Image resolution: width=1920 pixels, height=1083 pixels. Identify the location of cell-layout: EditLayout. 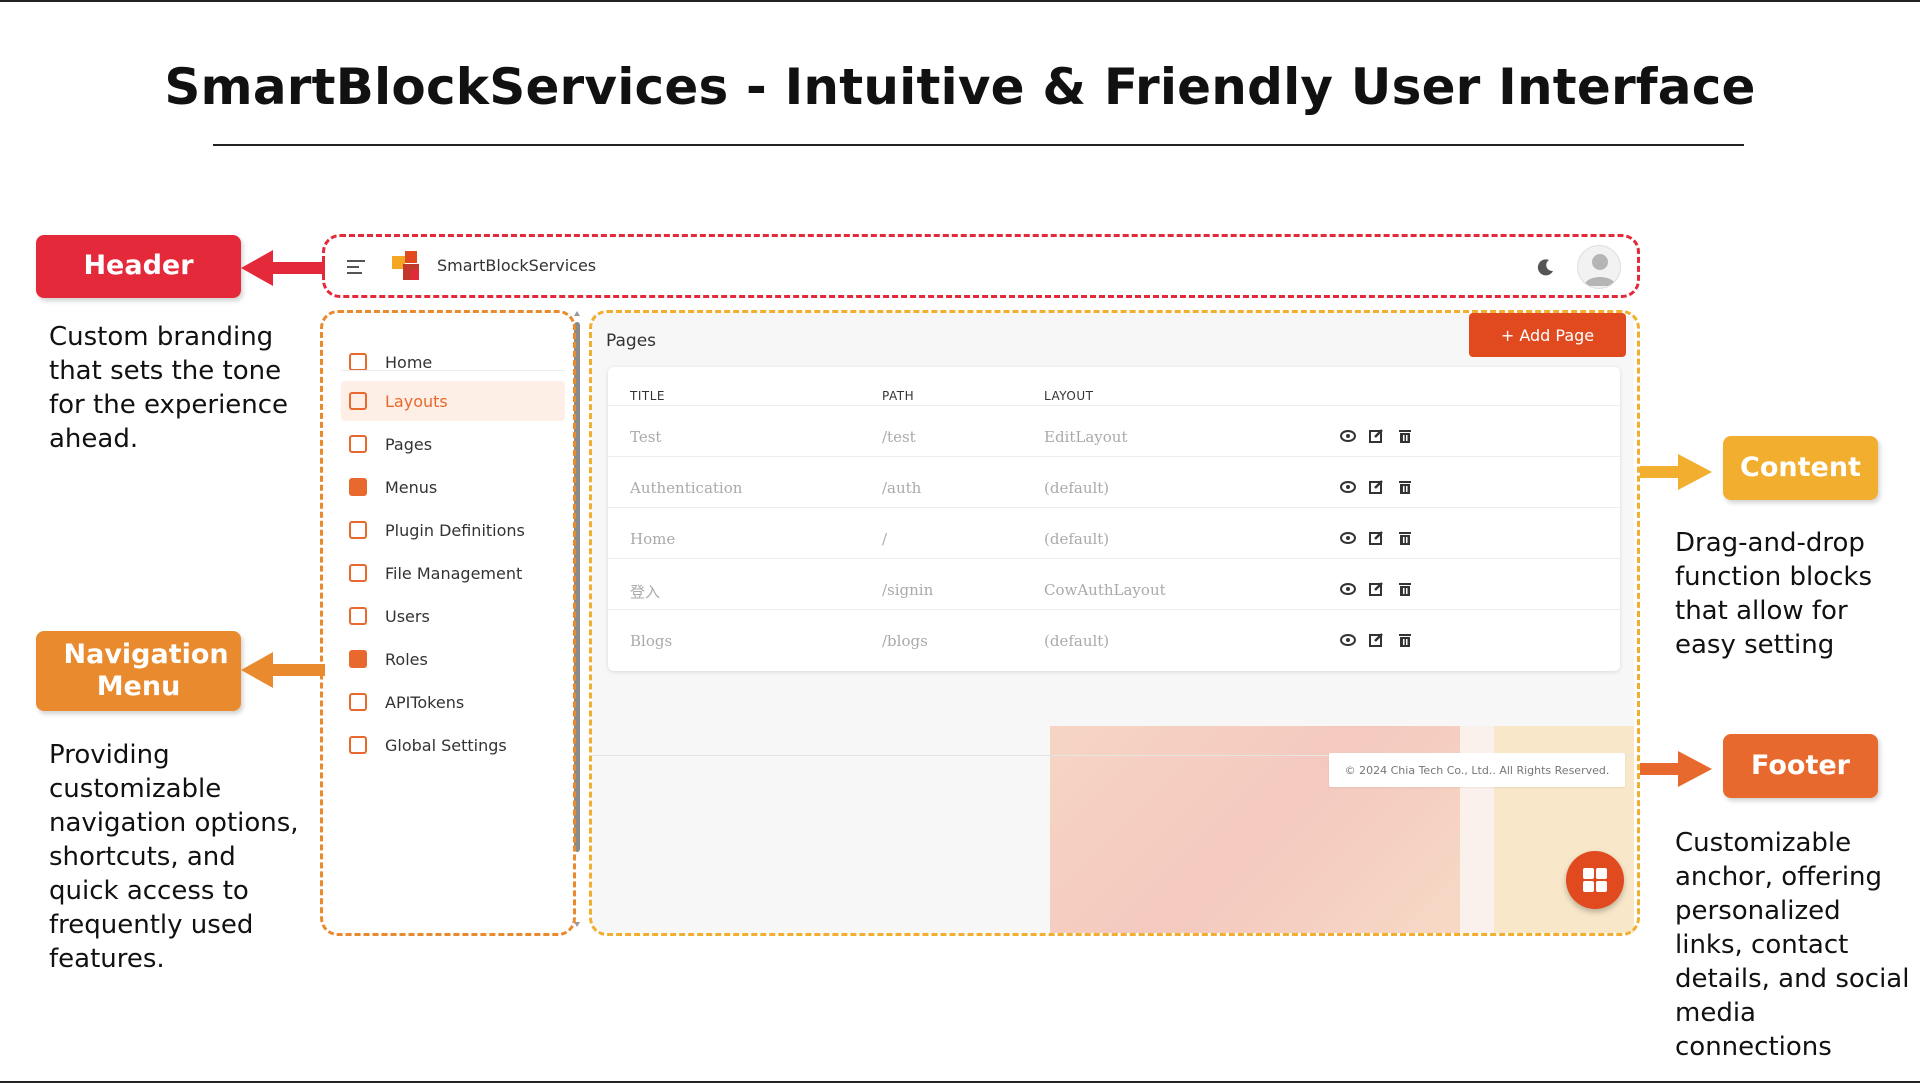
(1086, 437).